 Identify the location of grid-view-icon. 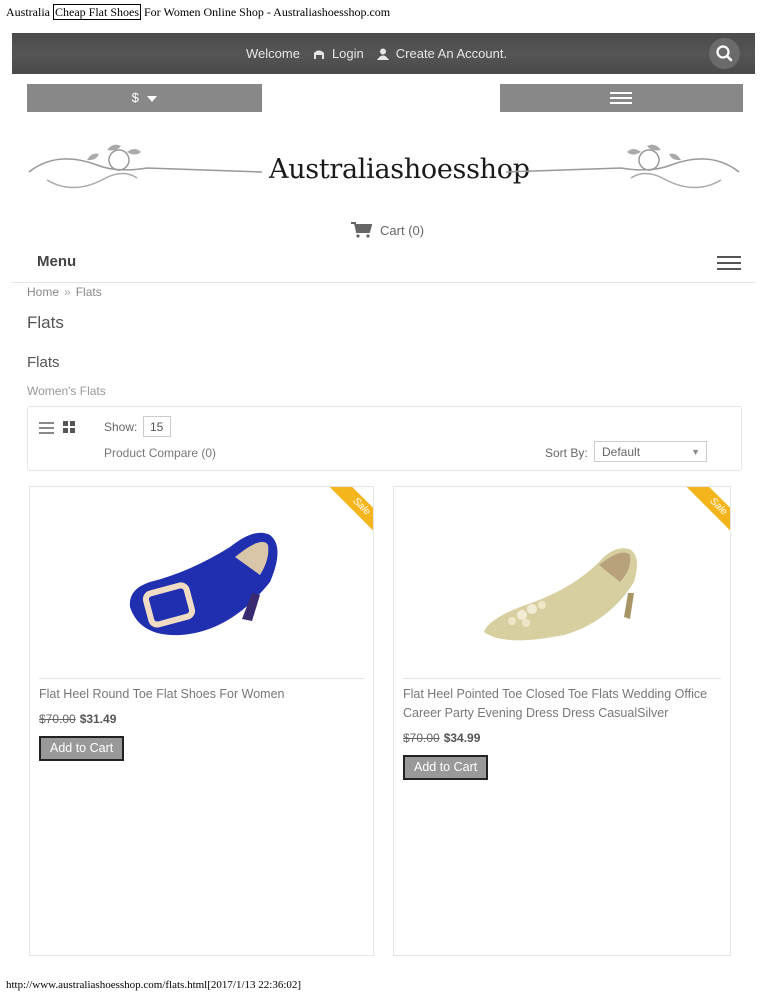
(69, 427).